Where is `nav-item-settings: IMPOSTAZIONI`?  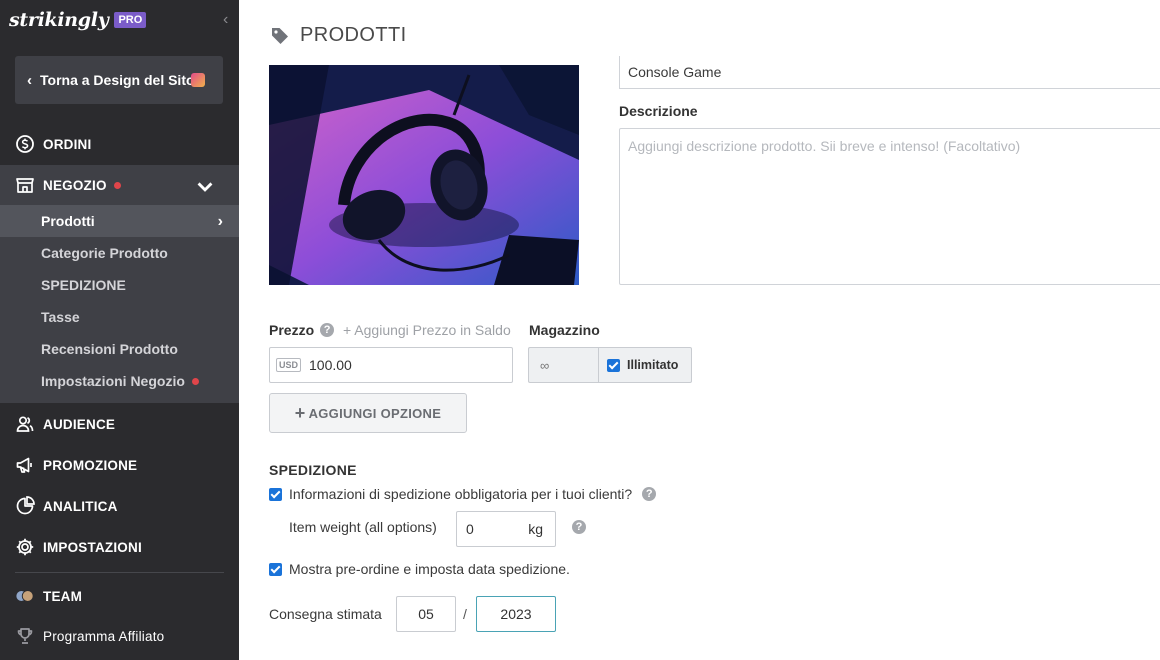 nav-item-settings: IMPOSTAZIONI is located at coordinates (119, 547).